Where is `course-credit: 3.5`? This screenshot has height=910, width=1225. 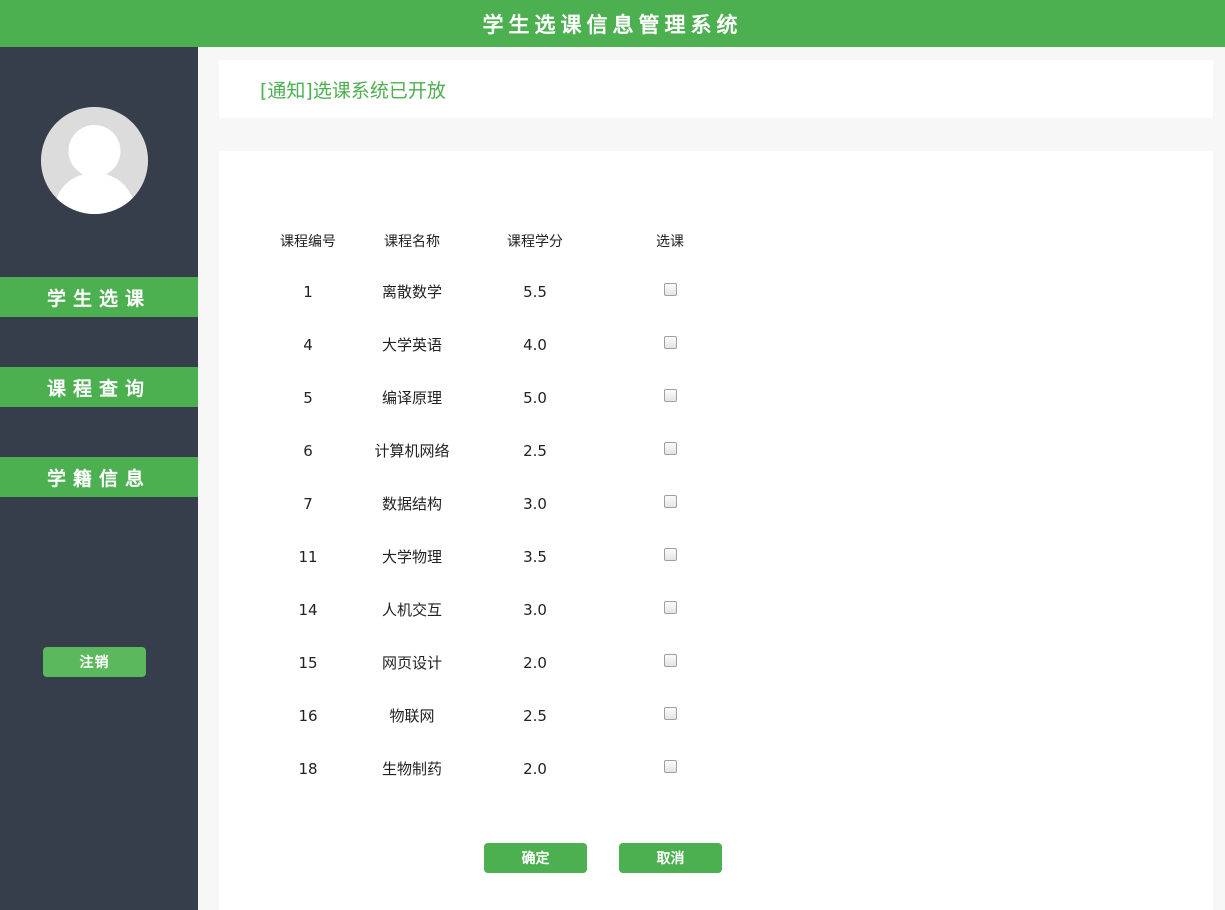
course-credit: 3.5 is located at coordinates (535, 557).